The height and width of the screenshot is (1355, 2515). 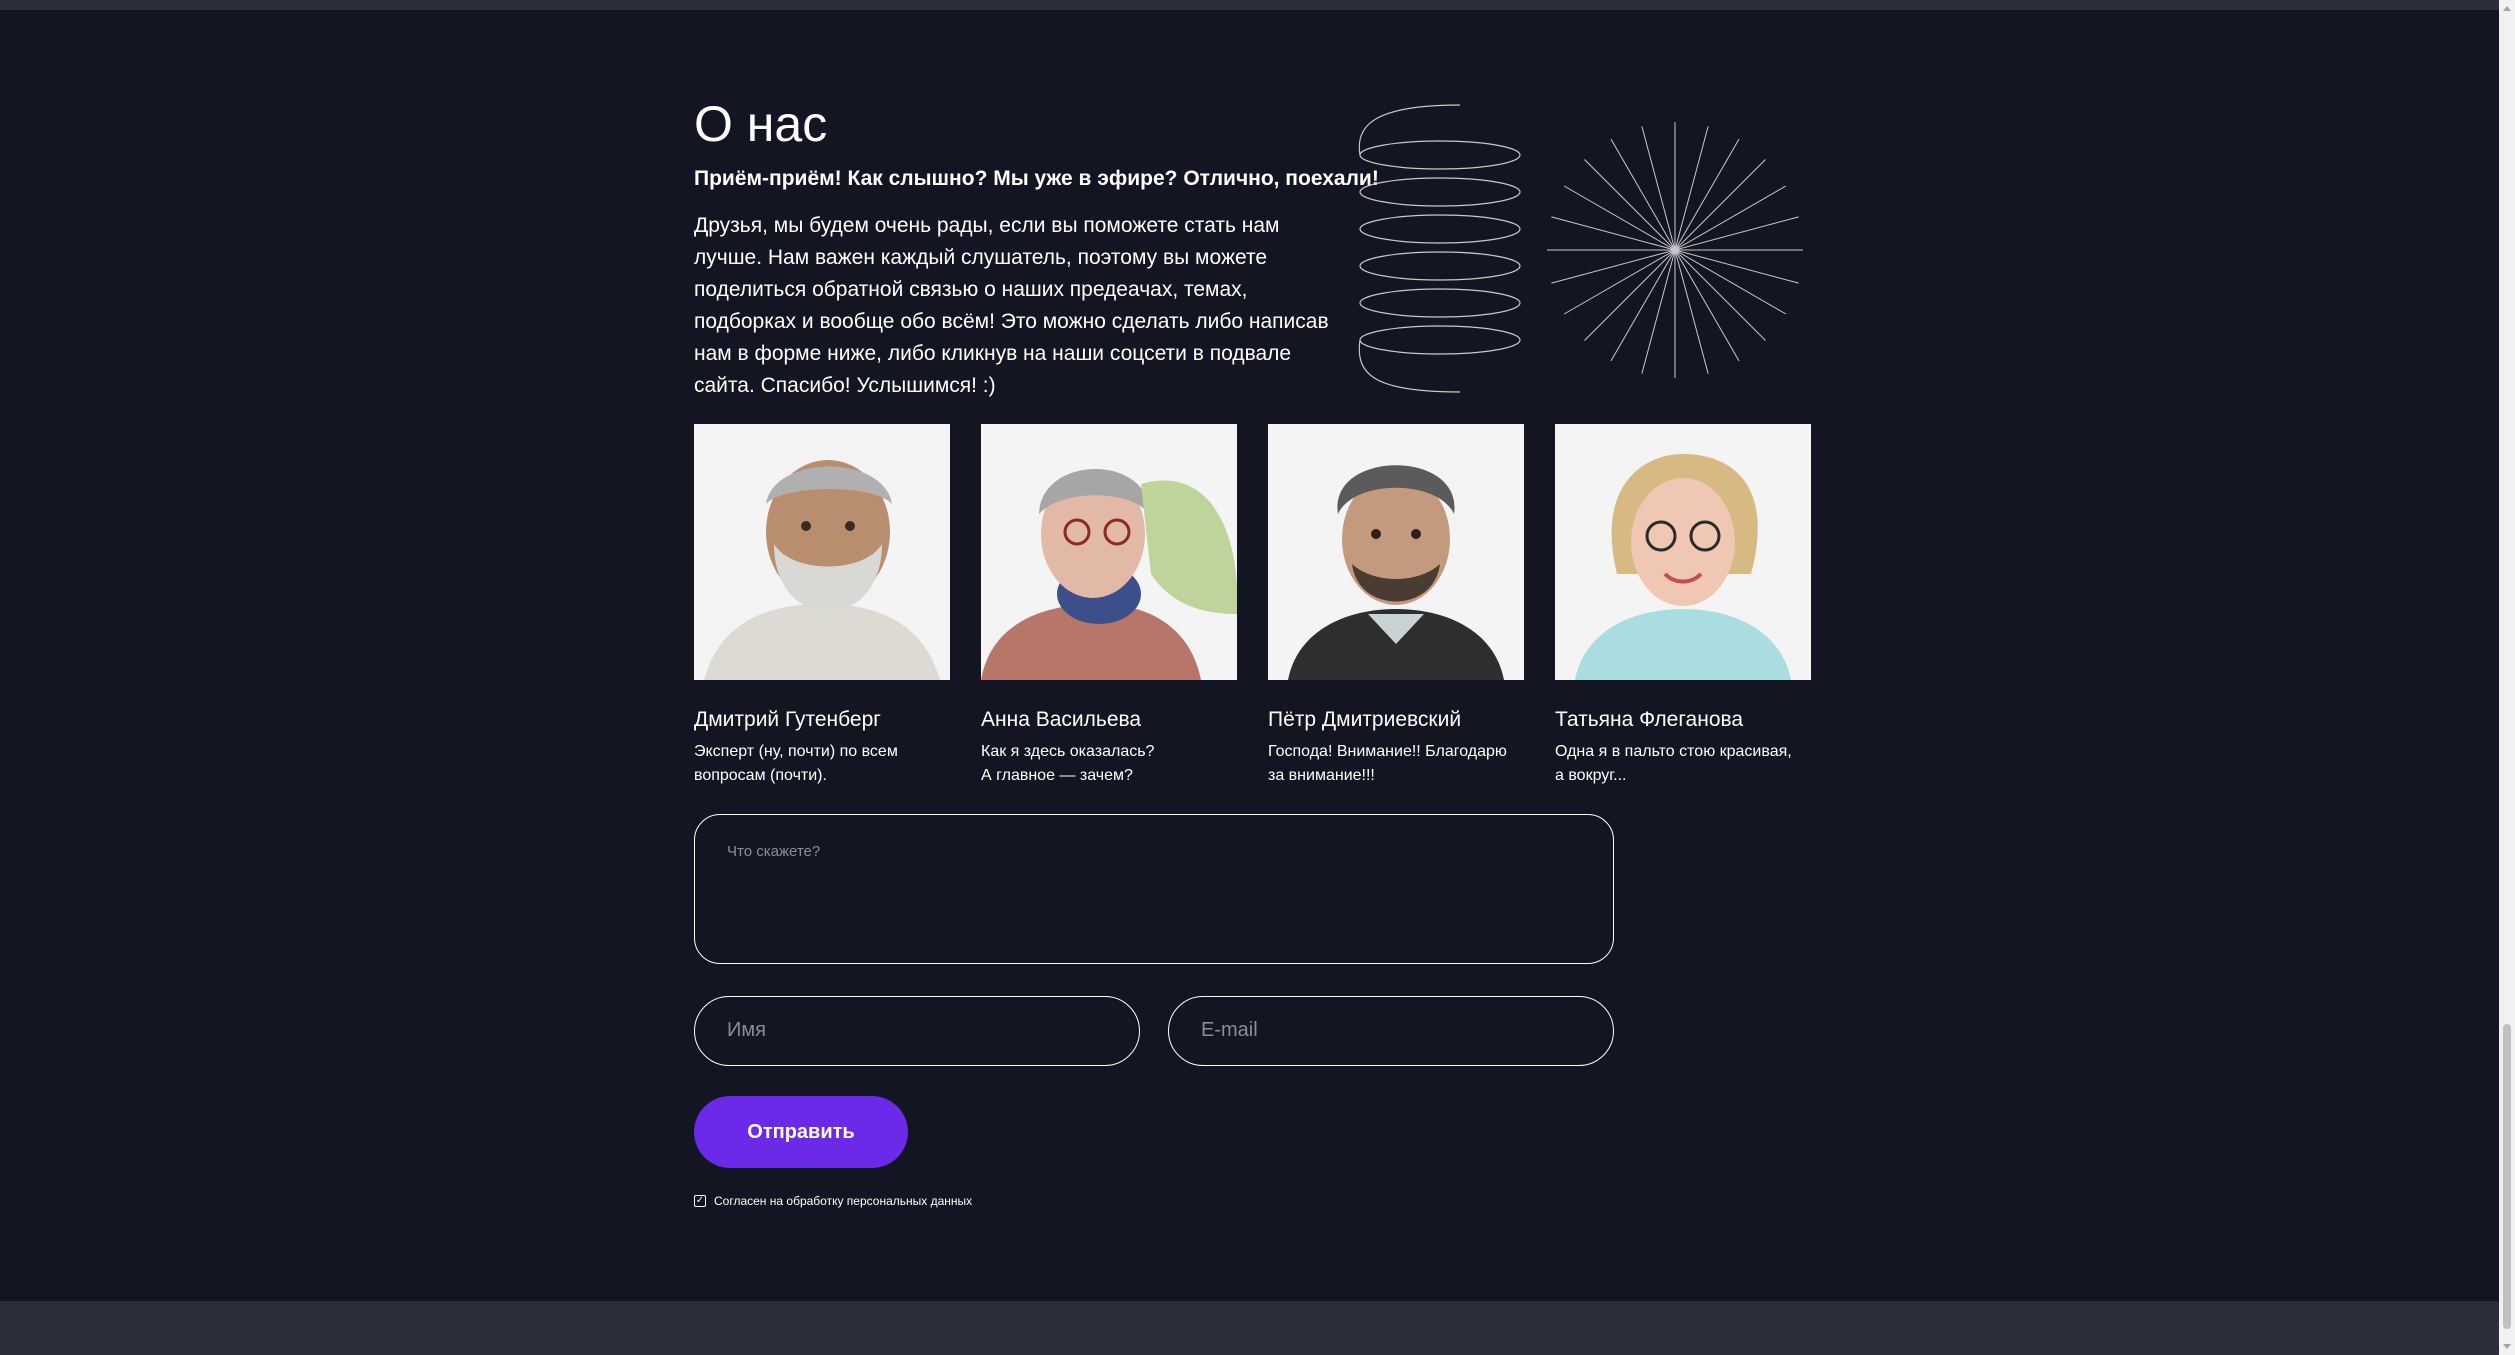 What do you see at coordinates (1649, 719) in the screenshot?
I see `member-name: Татьяна Флеганова` at bounding box center [1649, 719].